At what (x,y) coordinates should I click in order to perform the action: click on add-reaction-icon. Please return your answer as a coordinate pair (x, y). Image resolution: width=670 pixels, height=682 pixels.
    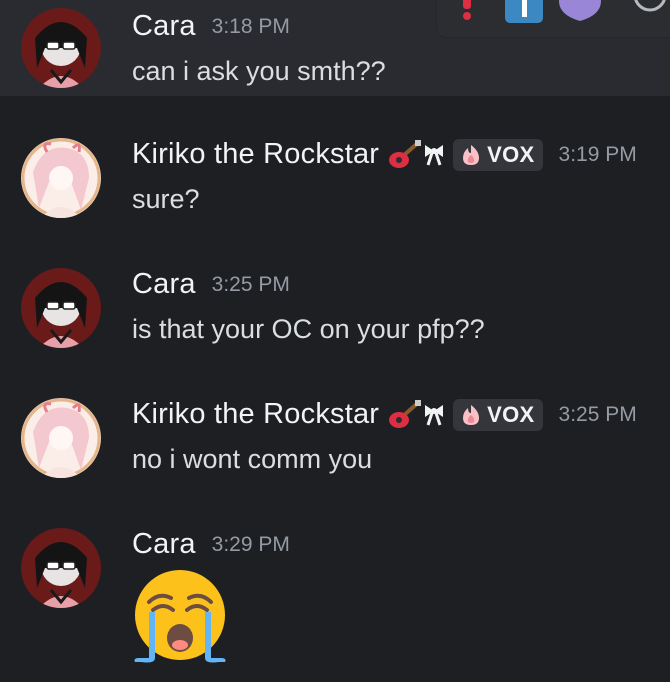
    Looking at the image, I should click on (650, 11).